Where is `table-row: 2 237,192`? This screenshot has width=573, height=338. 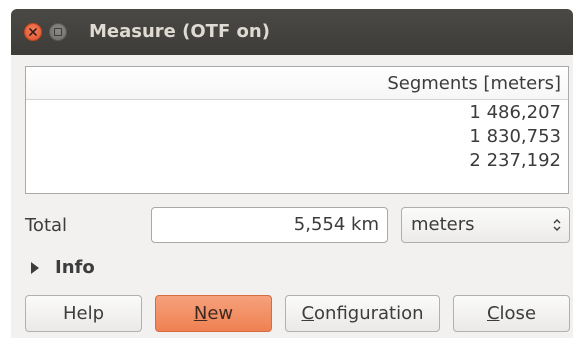
table-row: 2 237,192 is located at coordinates (297, 161).